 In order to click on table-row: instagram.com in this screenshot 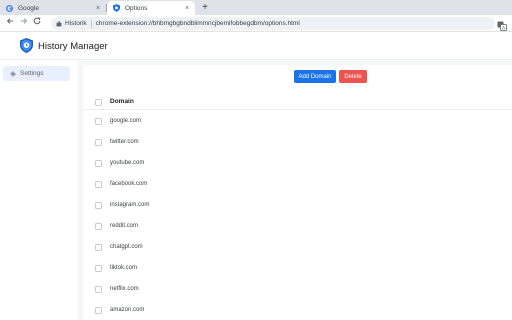, I will do `click(297, 205)`.